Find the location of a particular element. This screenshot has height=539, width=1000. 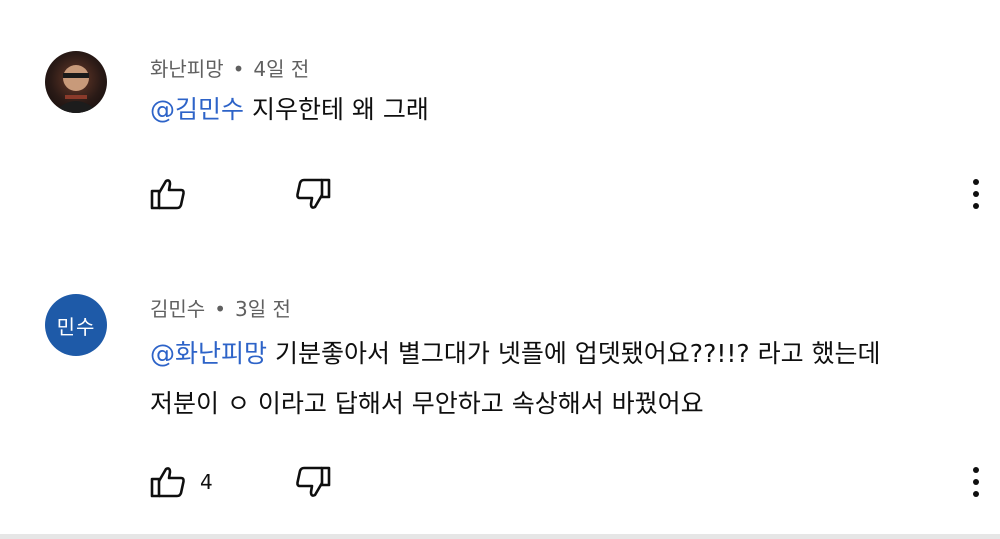

avatar: 민수 is located at coordinates (76, 325).